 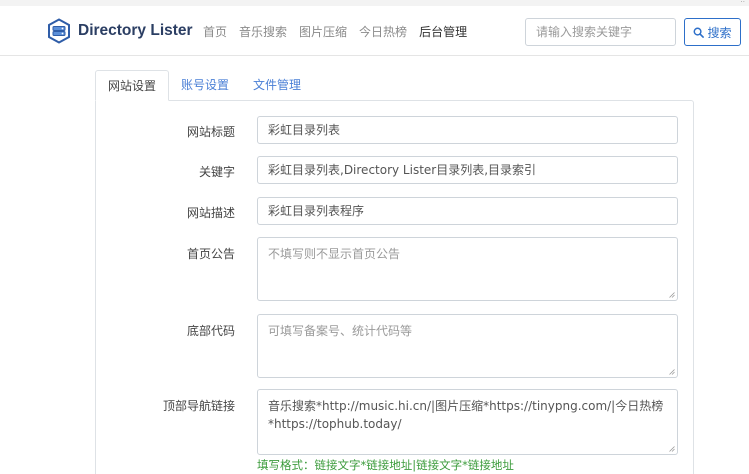 I want to click on search-button: 搜索, so click(x=712, y=32).